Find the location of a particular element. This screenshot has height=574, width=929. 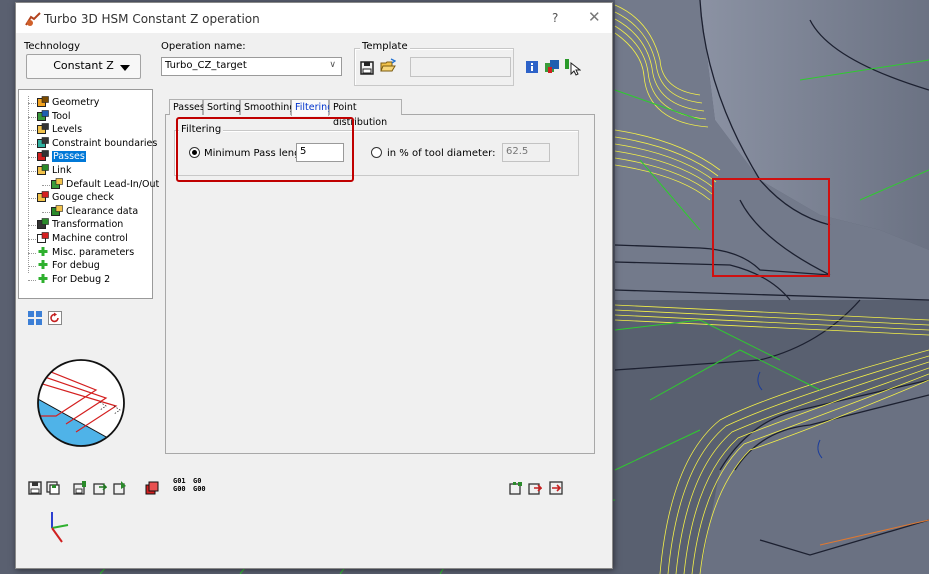

lead-in-out-icon is located at coordinates (57, 183).